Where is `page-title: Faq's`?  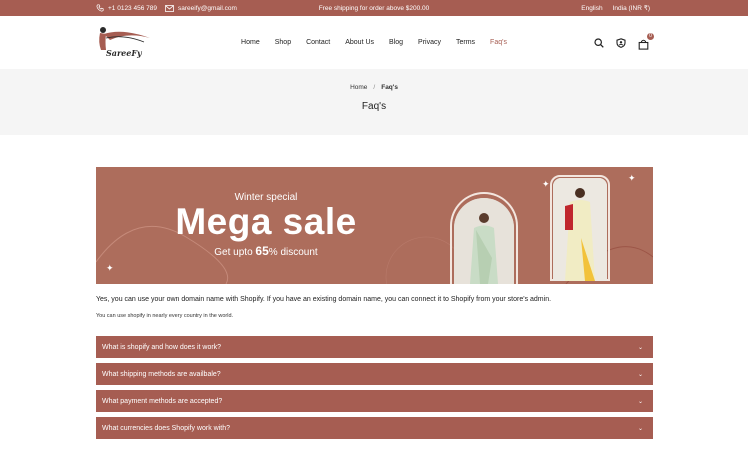 page-title: Faq's is located at coordinates (374, 106).